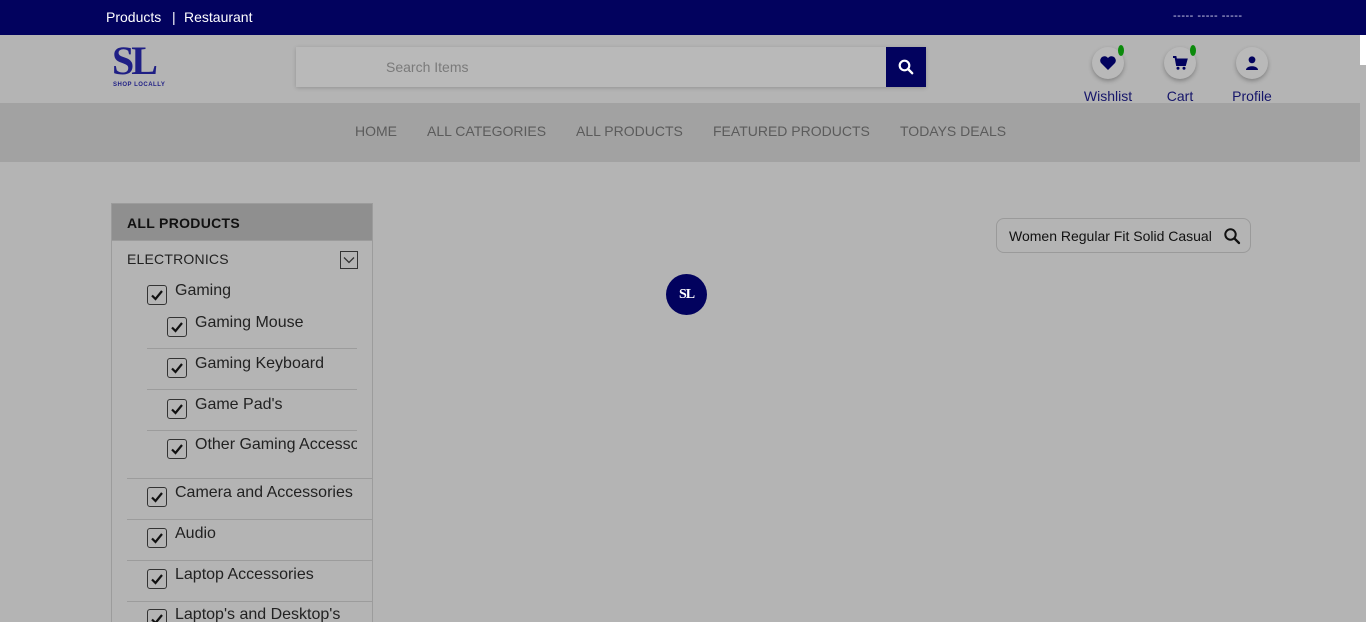 This screenshot has height=622, width=1366. I want to click on nav-all-categories: ALL CATEGORIES, so click(486, 131).